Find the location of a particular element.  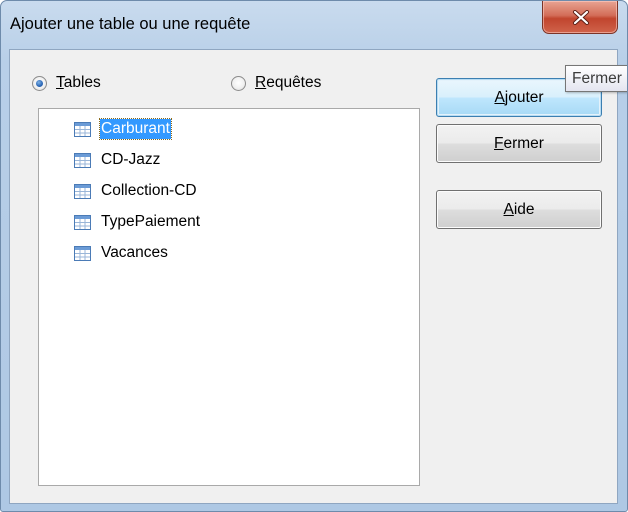

aide-button-label: Aide is located at coordinates (519, 209).